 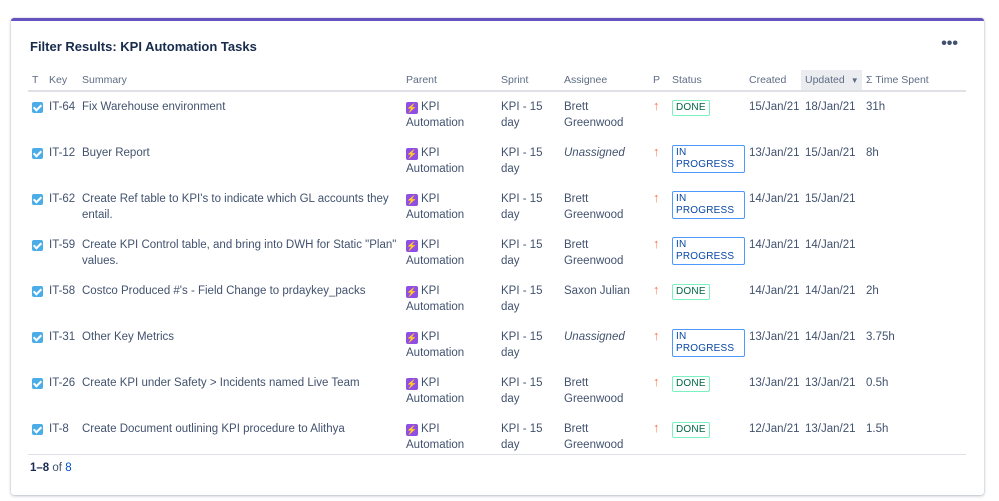 What do you see at coordinates (773, 81) in the screenshot?
I see `column-header-created: Created` at bounding box center [773, 81].